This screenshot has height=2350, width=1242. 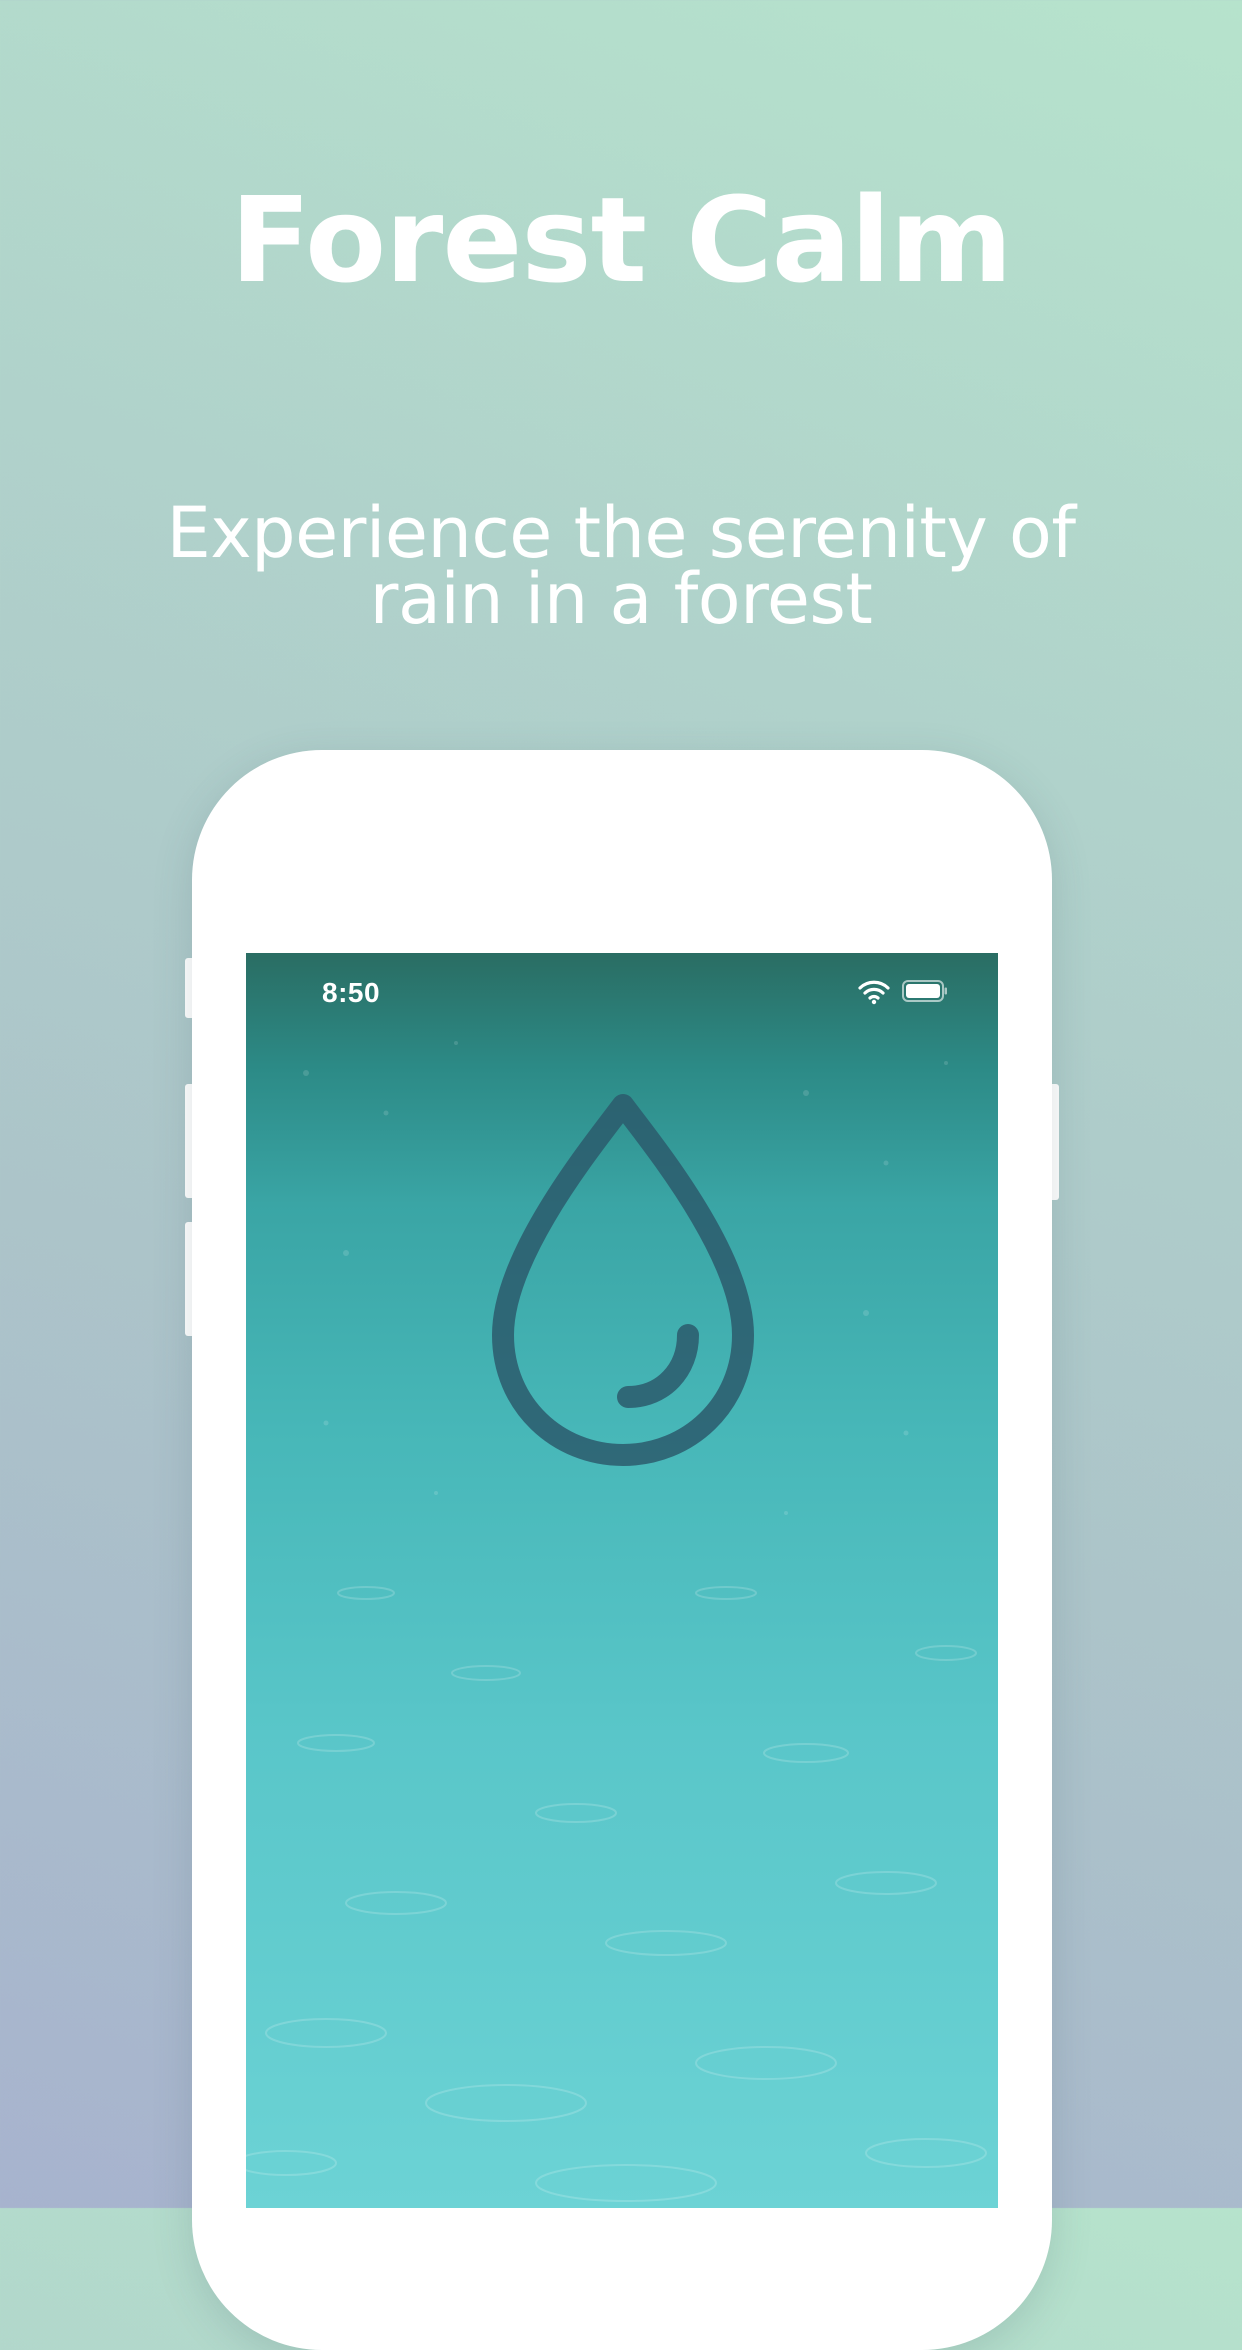 What do you see at coordinates (621, 599) in the screenshot?
I see `tagline-line-2: rain in a forest` at bounding box center [621, 599].